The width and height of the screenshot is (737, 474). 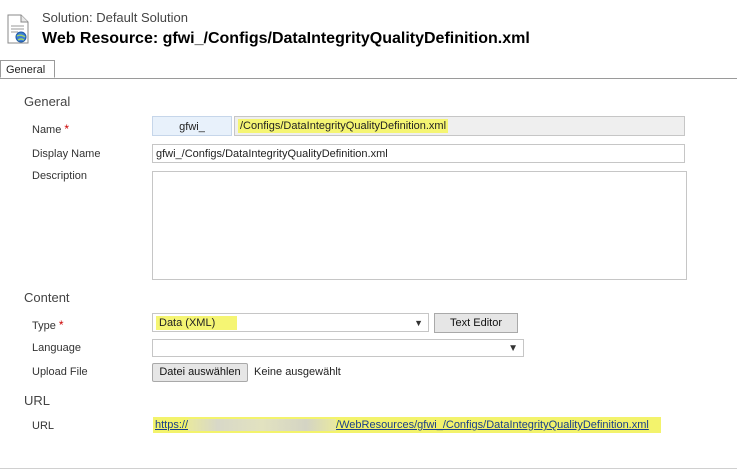 I want to click on description-label: Description, so click(x=60, y=176).